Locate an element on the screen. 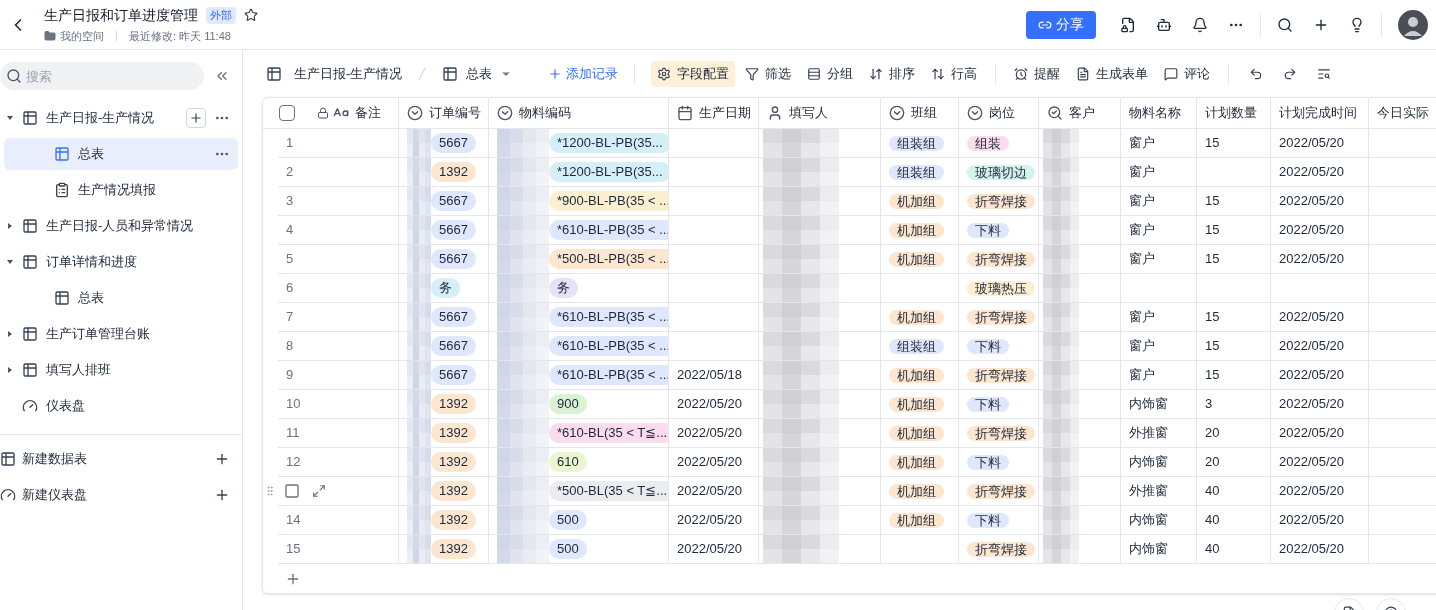 This screenshot has width=1436, height=610. column-header: 物料编码 is located at coordinates (545, 113).